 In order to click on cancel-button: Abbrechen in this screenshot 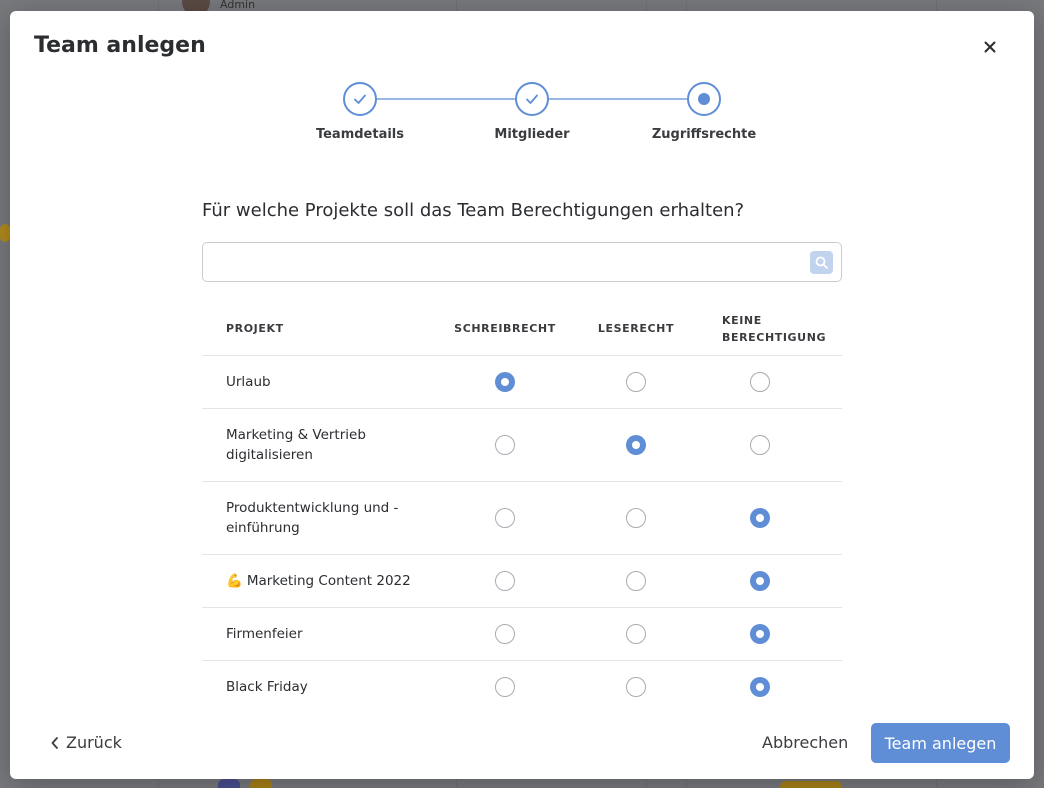, I will do `click(805, 742)`.